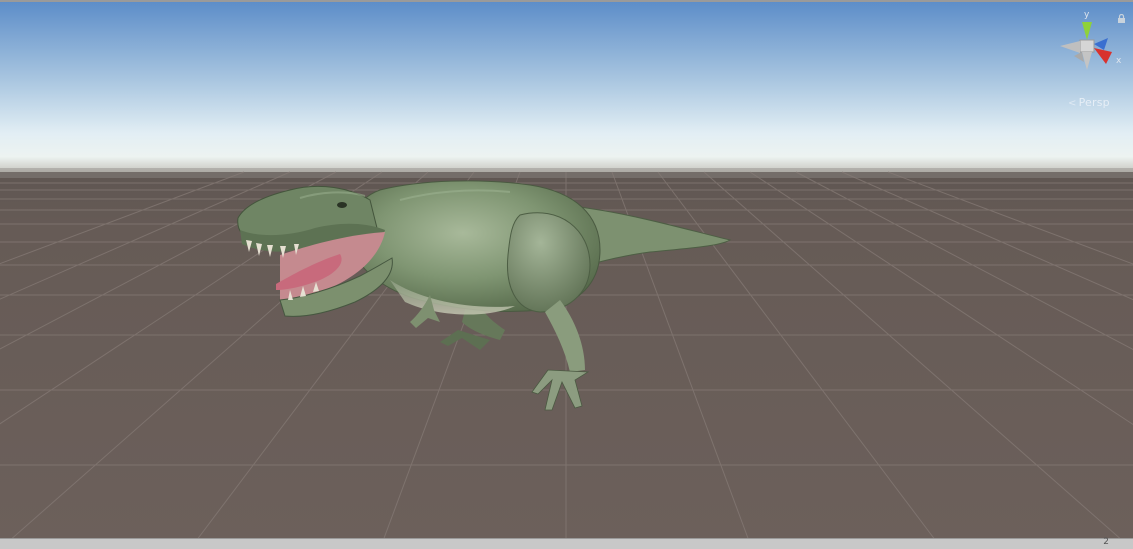 The image size is (1133, 549). What do you see at coordinates (1087, 15) in the screenshot?
I see `gizmo-axis-y-label: y` at bounding box center [1087, 15].